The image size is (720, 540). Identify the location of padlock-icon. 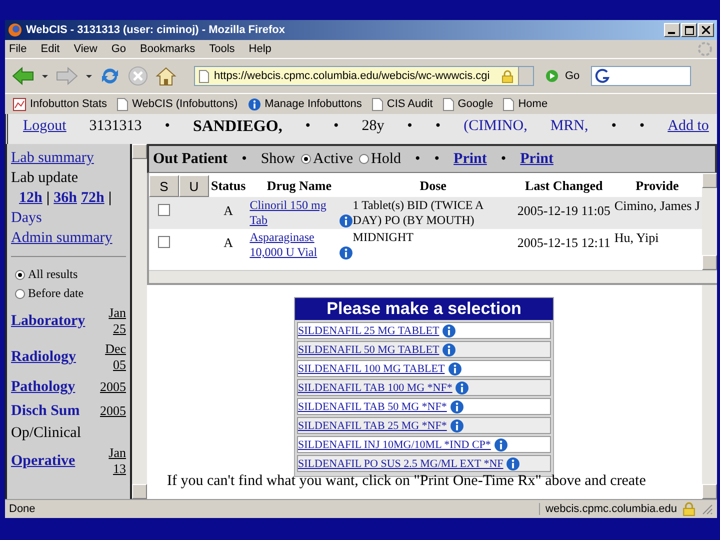
(507, 76).